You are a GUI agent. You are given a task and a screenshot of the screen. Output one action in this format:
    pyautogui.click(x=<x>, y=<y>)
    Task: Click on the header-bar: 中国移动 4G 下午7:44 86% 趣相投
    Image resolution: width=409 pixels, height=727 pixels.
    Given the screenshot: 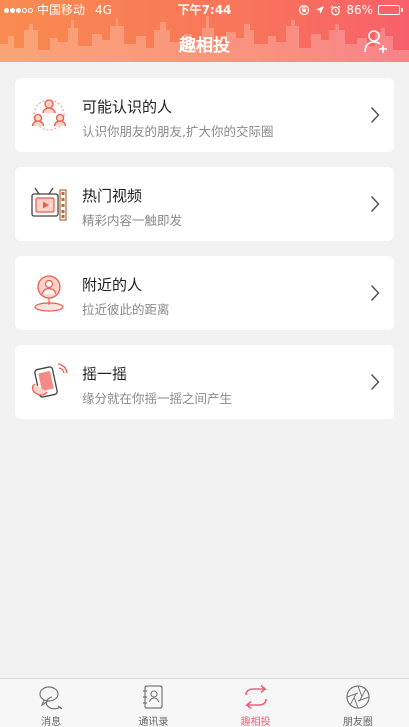 What is the action you would take?
    pyautogui.click(x=204, y=31)
    